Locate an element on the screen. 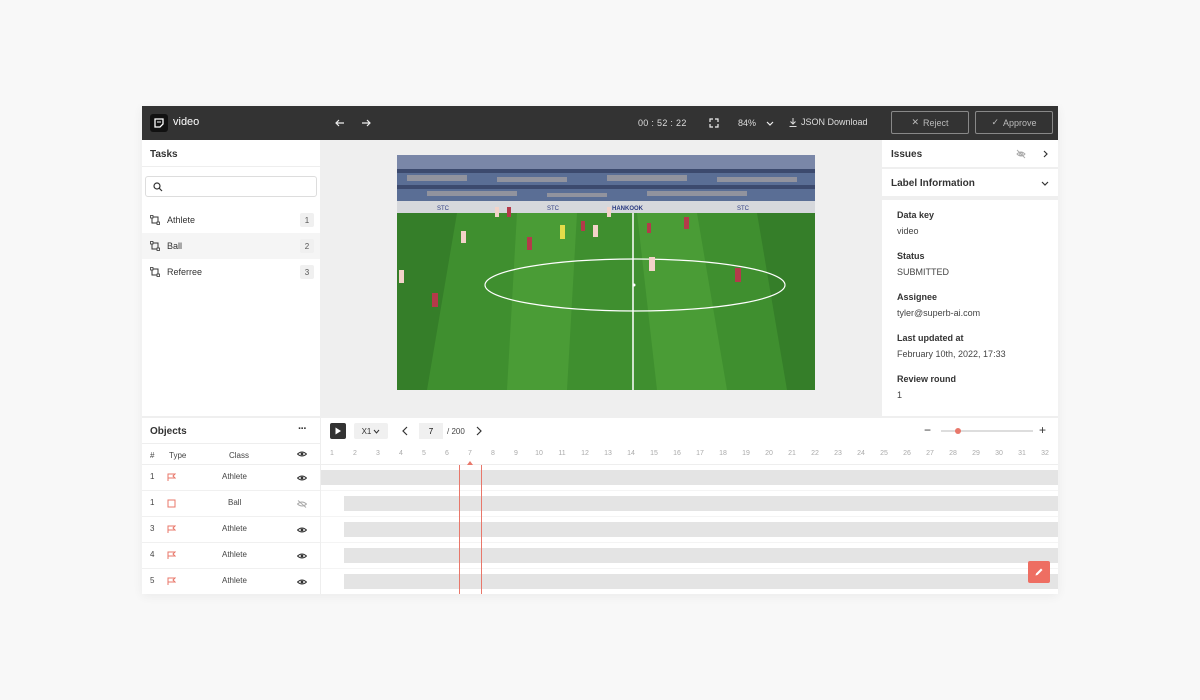 This screenshot has width=1200, height=700. frame-tick: 1 is located at coordinates (332, 453).